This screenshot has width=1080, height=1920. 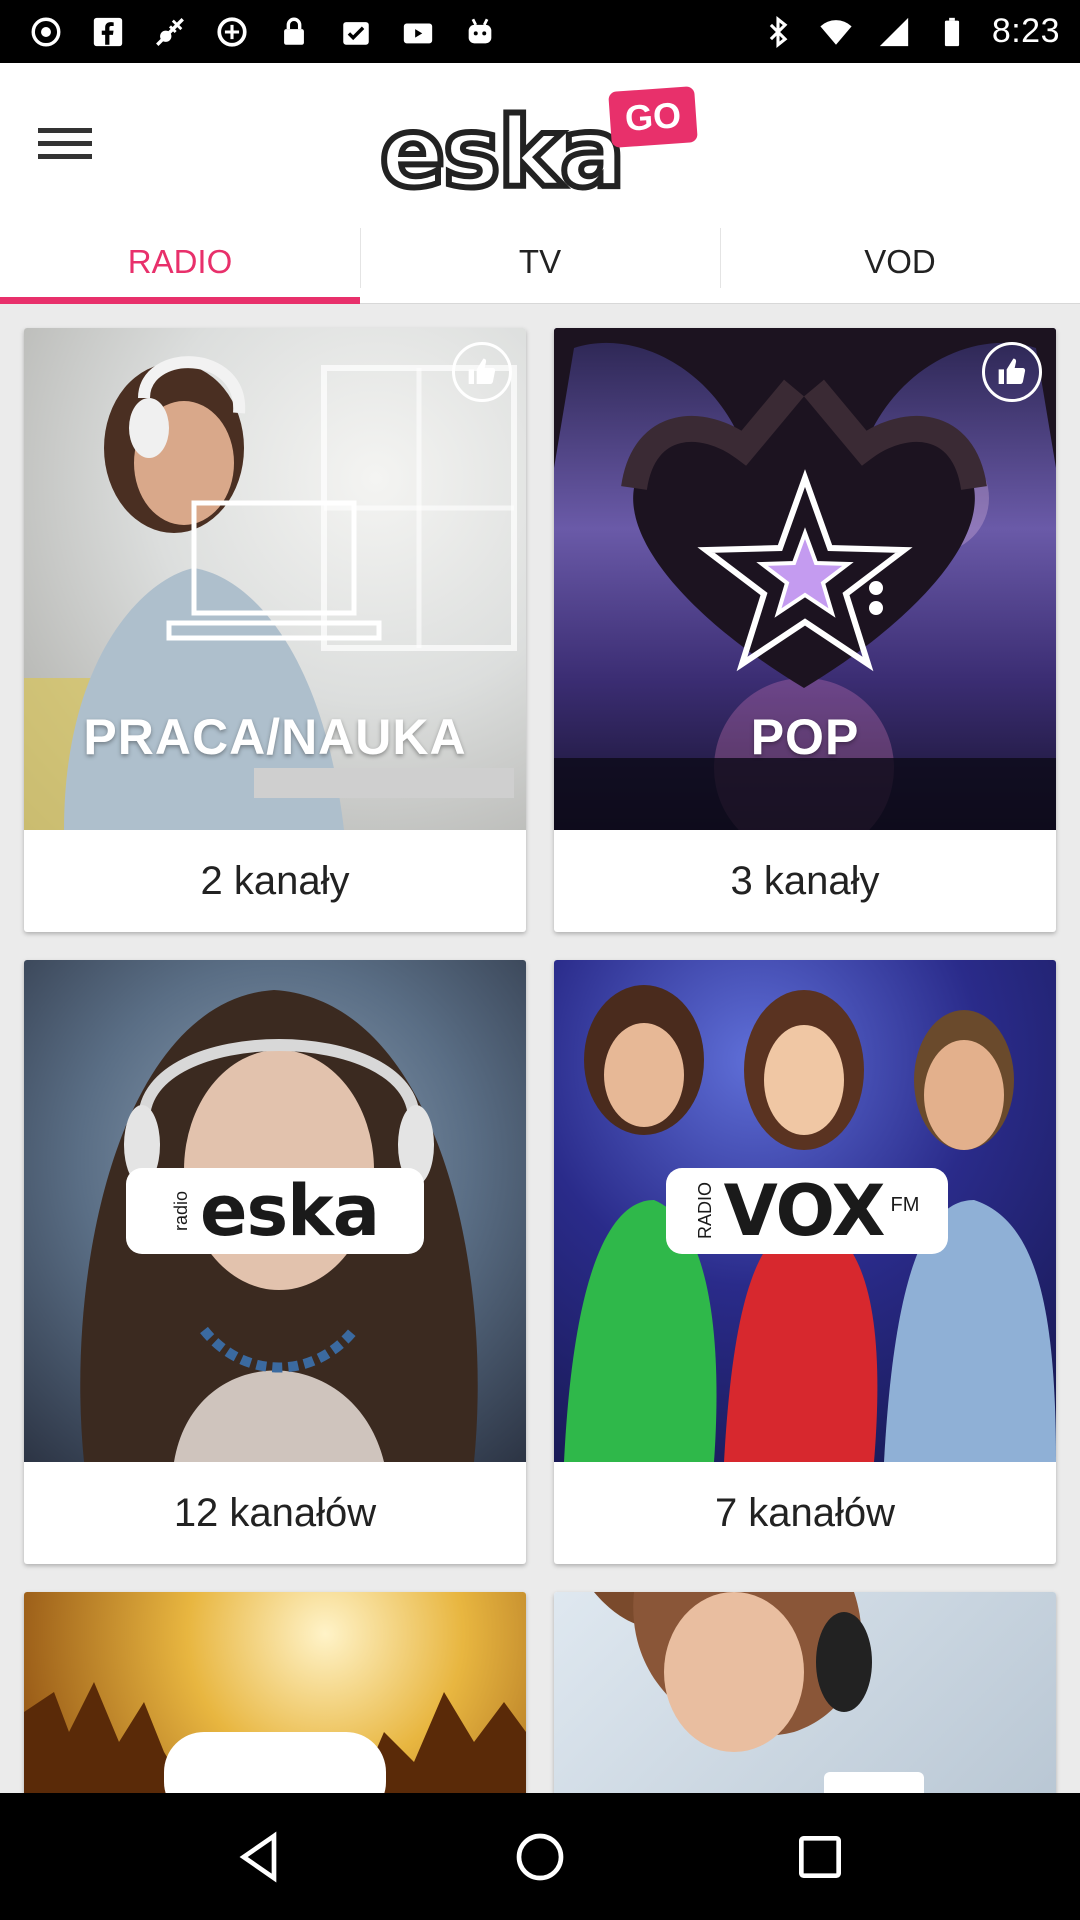 What do you see at coordinates (170, 32) in the screenshot?
I see `fake-gps-icon` at bounding box center [170, 32].